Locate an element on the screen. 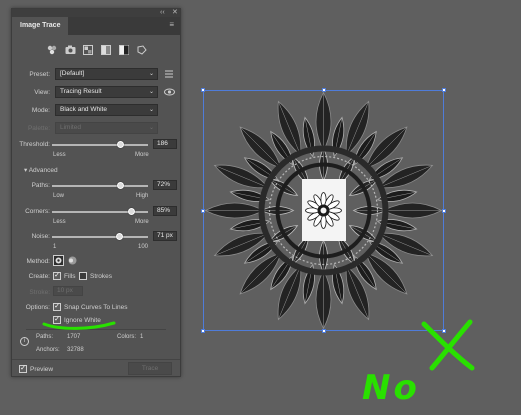  mode-value: Black and White is located at coordinates (83, 109).